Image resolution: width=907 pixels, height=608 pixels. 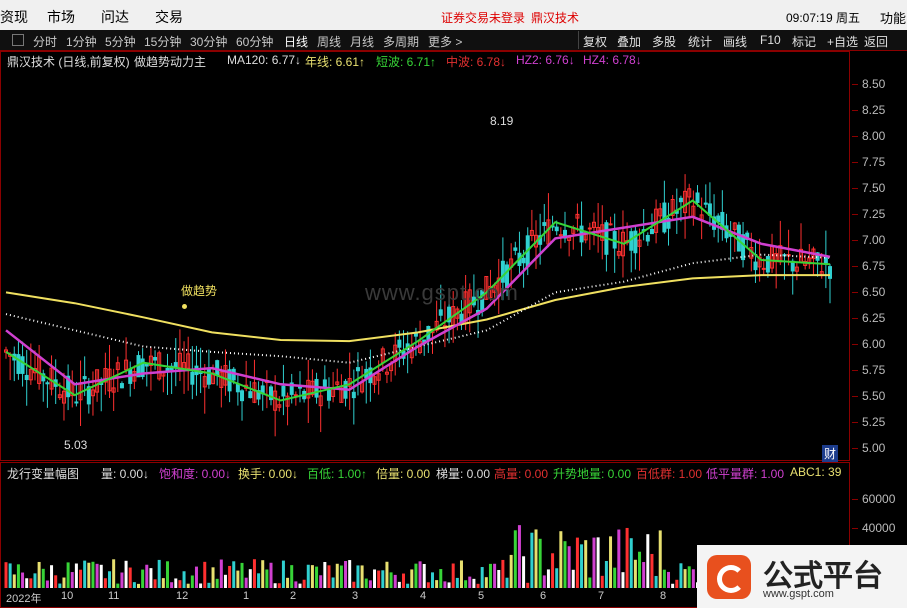 What do you see at coordinates (61, 17) in the screenshot?
I see `menu-item-market: 市场` at bounding box center [61, 17].